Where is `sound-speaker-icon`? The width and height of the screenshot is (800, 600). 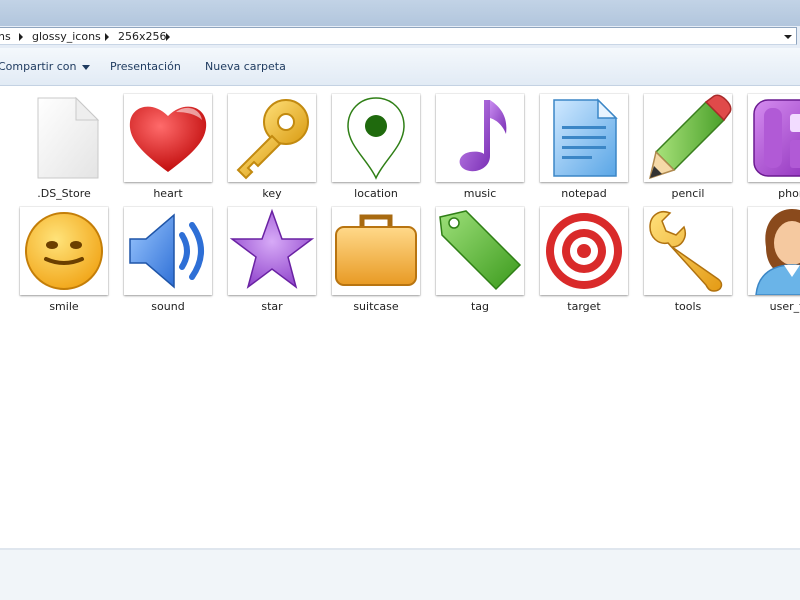 sound-speaker-icon is located at coordinates (166, 251).